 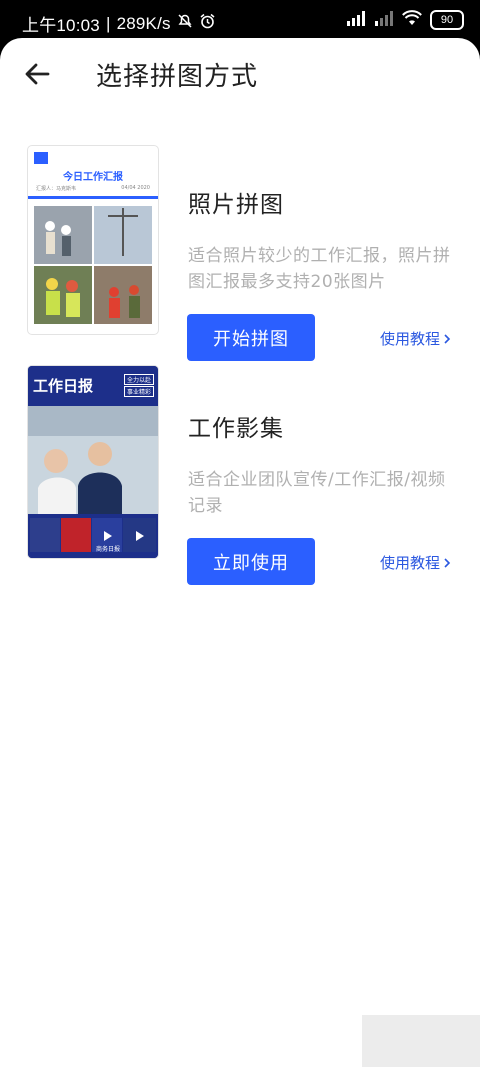 What do you see at coordinates (138, 379) in the screenshot?
I see `thumbnail-tag-1: 全力以赴` at bounding box center [138, 379].